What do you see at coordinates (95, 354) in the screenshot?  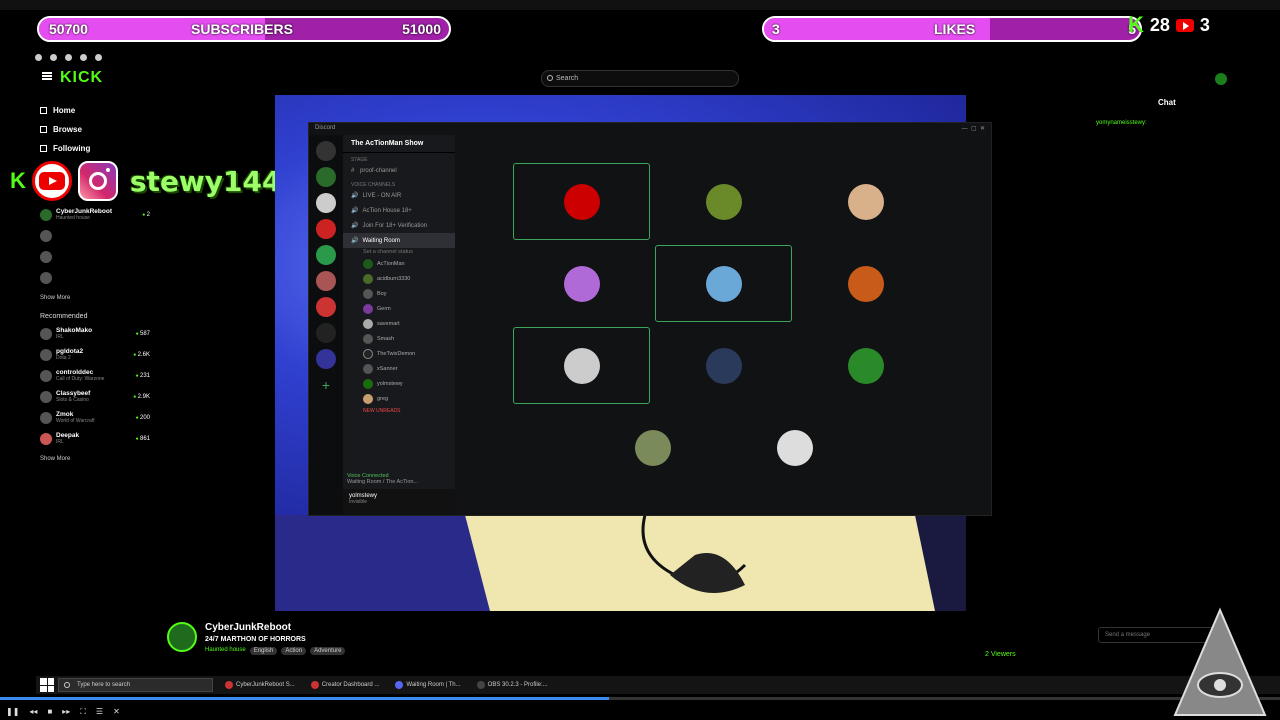 I see `recommended-item: pgldota2Dota 2 2.6K` at bounding box center [95, 354].